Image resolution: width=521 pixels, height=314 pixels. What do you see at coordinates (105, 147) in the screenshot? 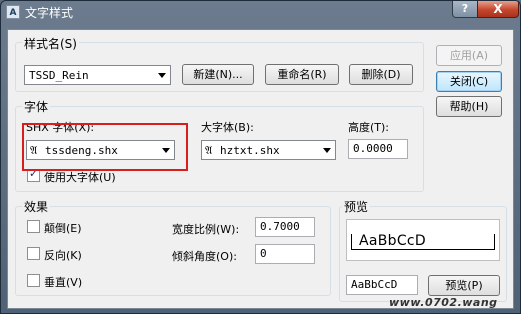
I see `highlight-annotation` at bounding box center [105, 147].